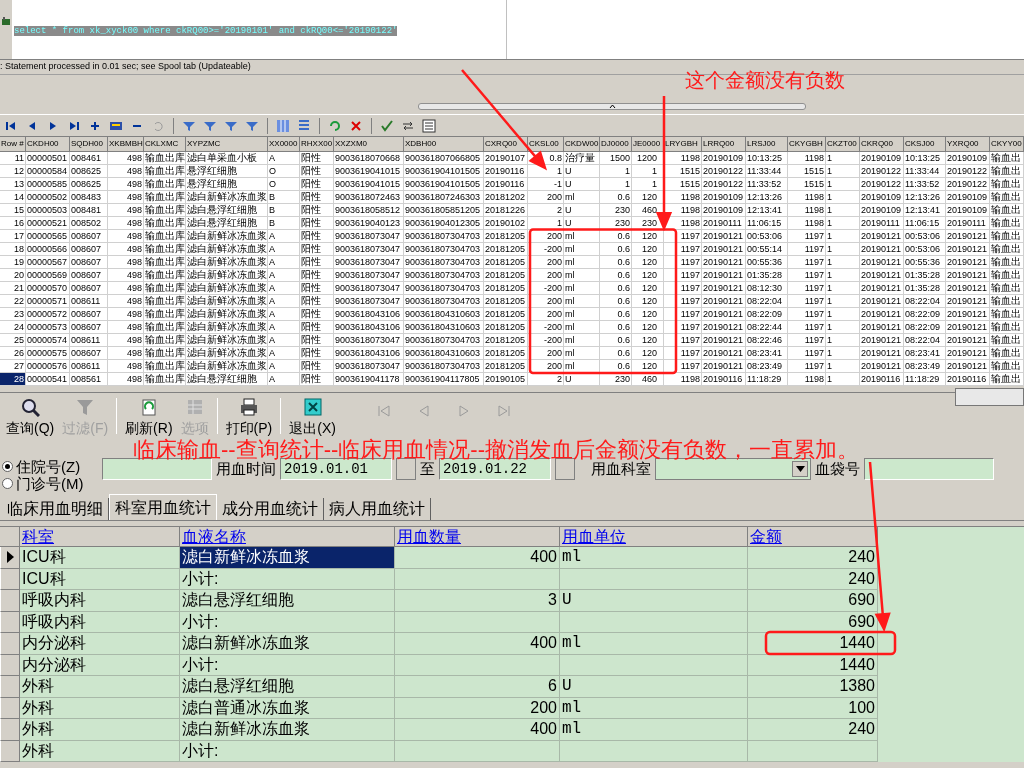 The image size is (1024, 768). What do you see at coordinates (270, 509) in the screenshot?
I see `tab: 成分用血统计` at bounding box center [270, 509].